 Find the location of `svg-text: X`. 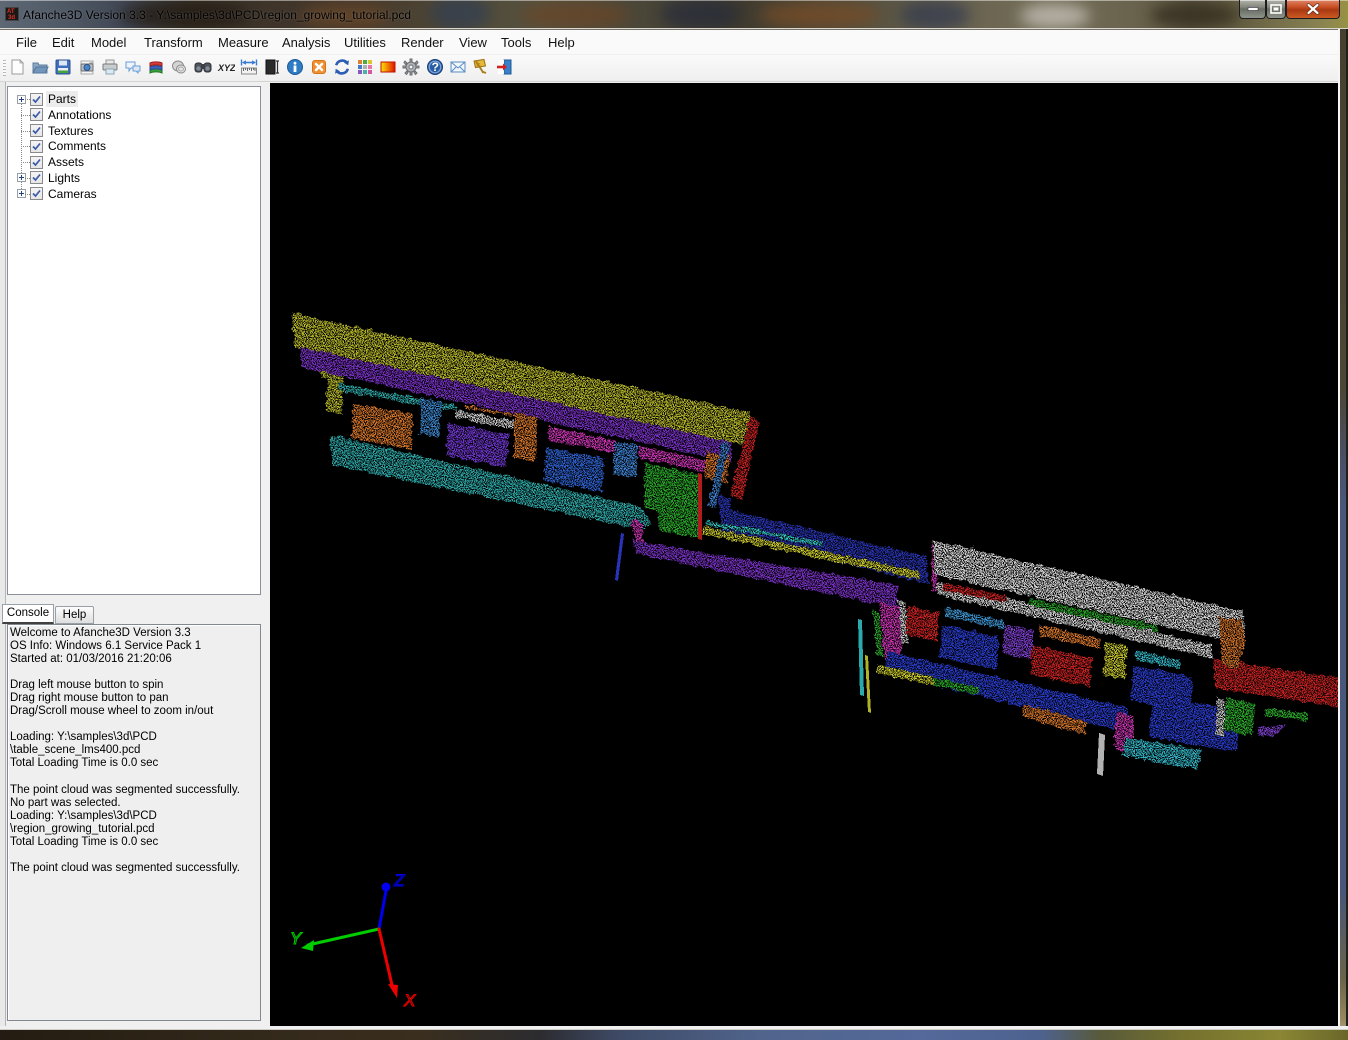

svg-text: X is located at coordinates (409, 1000).